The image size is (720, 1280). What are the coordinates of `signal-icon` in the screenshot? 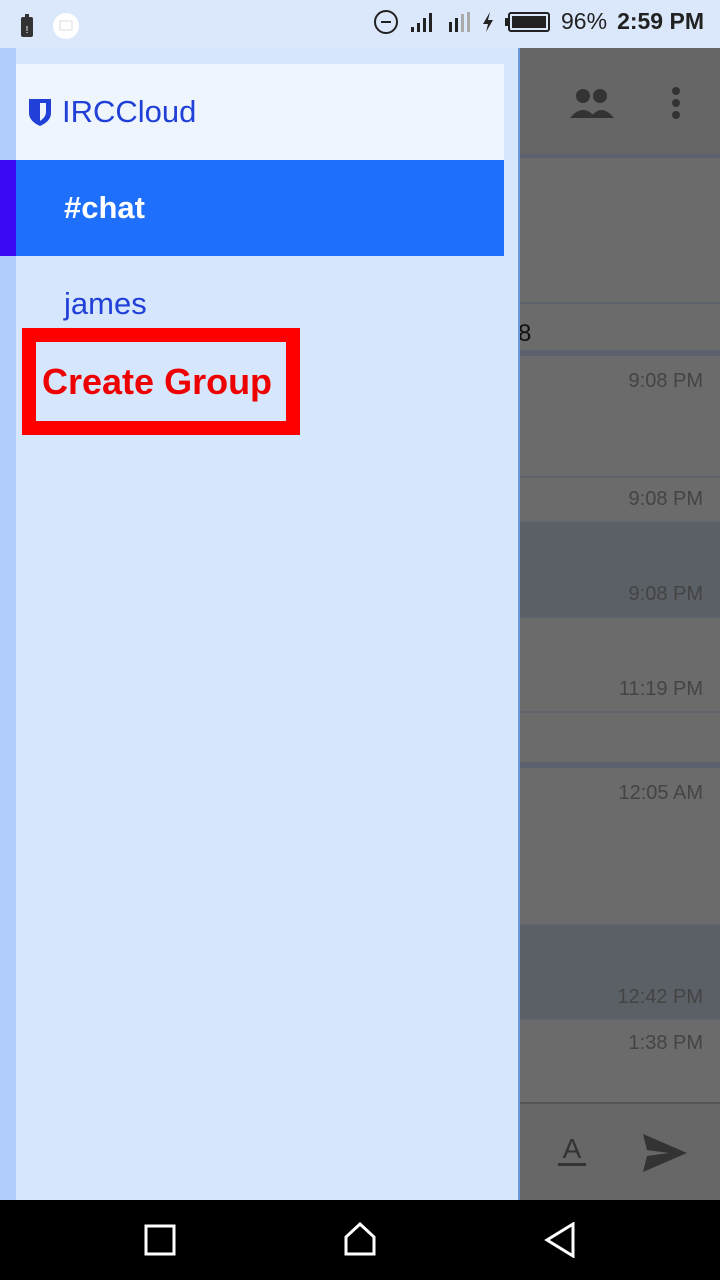 It's located at (422, 22).